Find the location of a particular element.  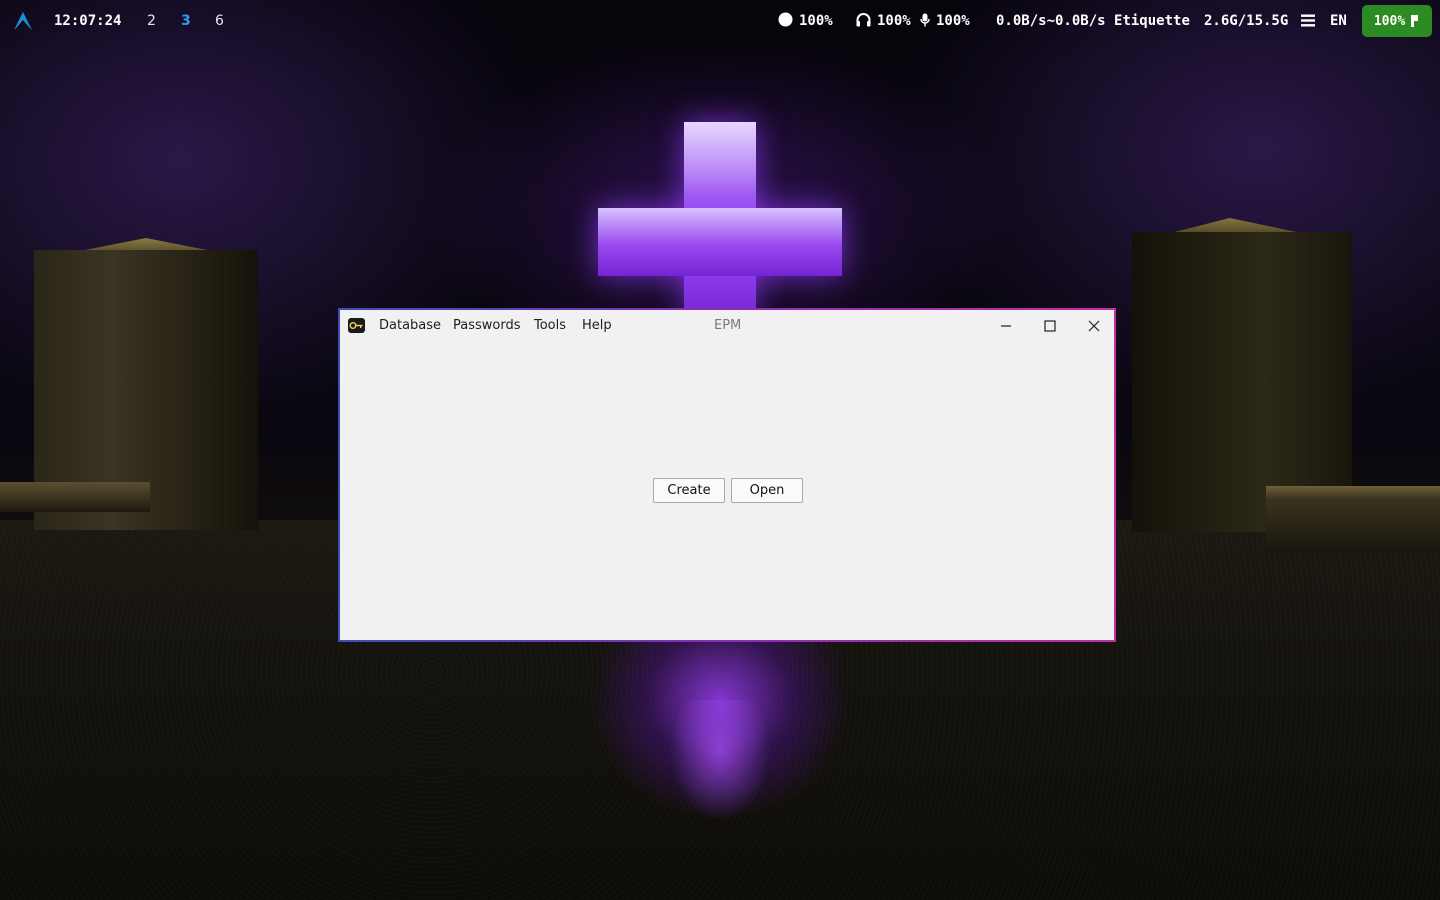

workspace-2: 2 is located at coordinates (151, 21).